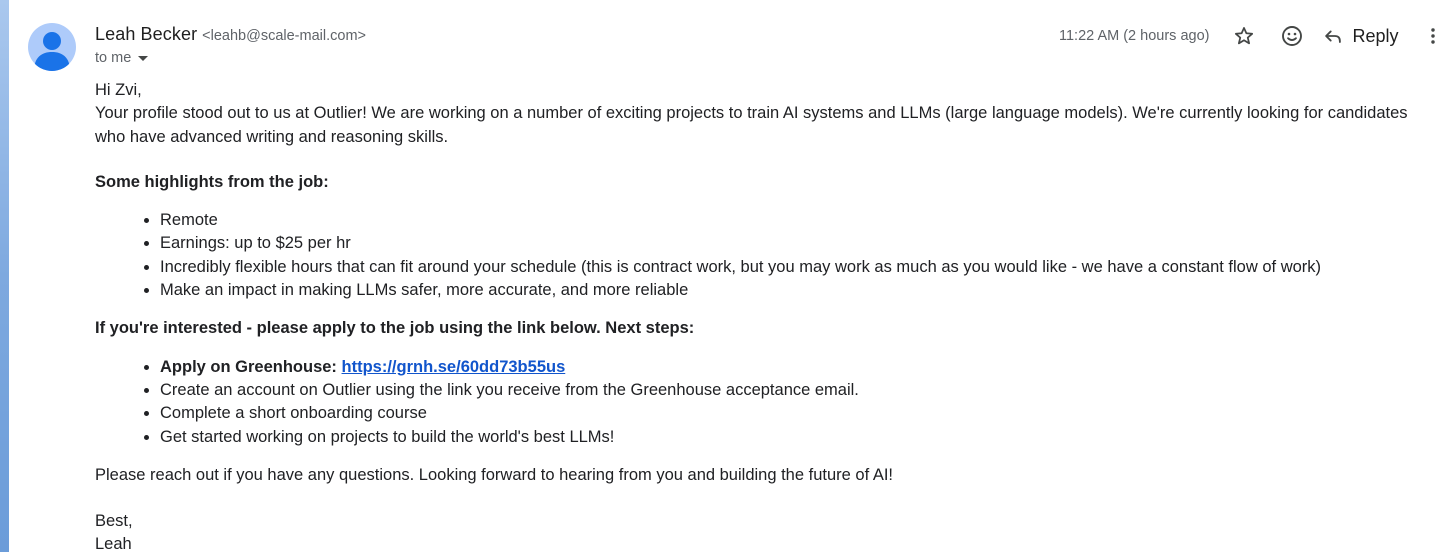 This screenshot has width=1456, height=557. What do you see at coordinates (113, 544) in the screenshot?
I see `signature: Leah` at bounding box center [113, 544].